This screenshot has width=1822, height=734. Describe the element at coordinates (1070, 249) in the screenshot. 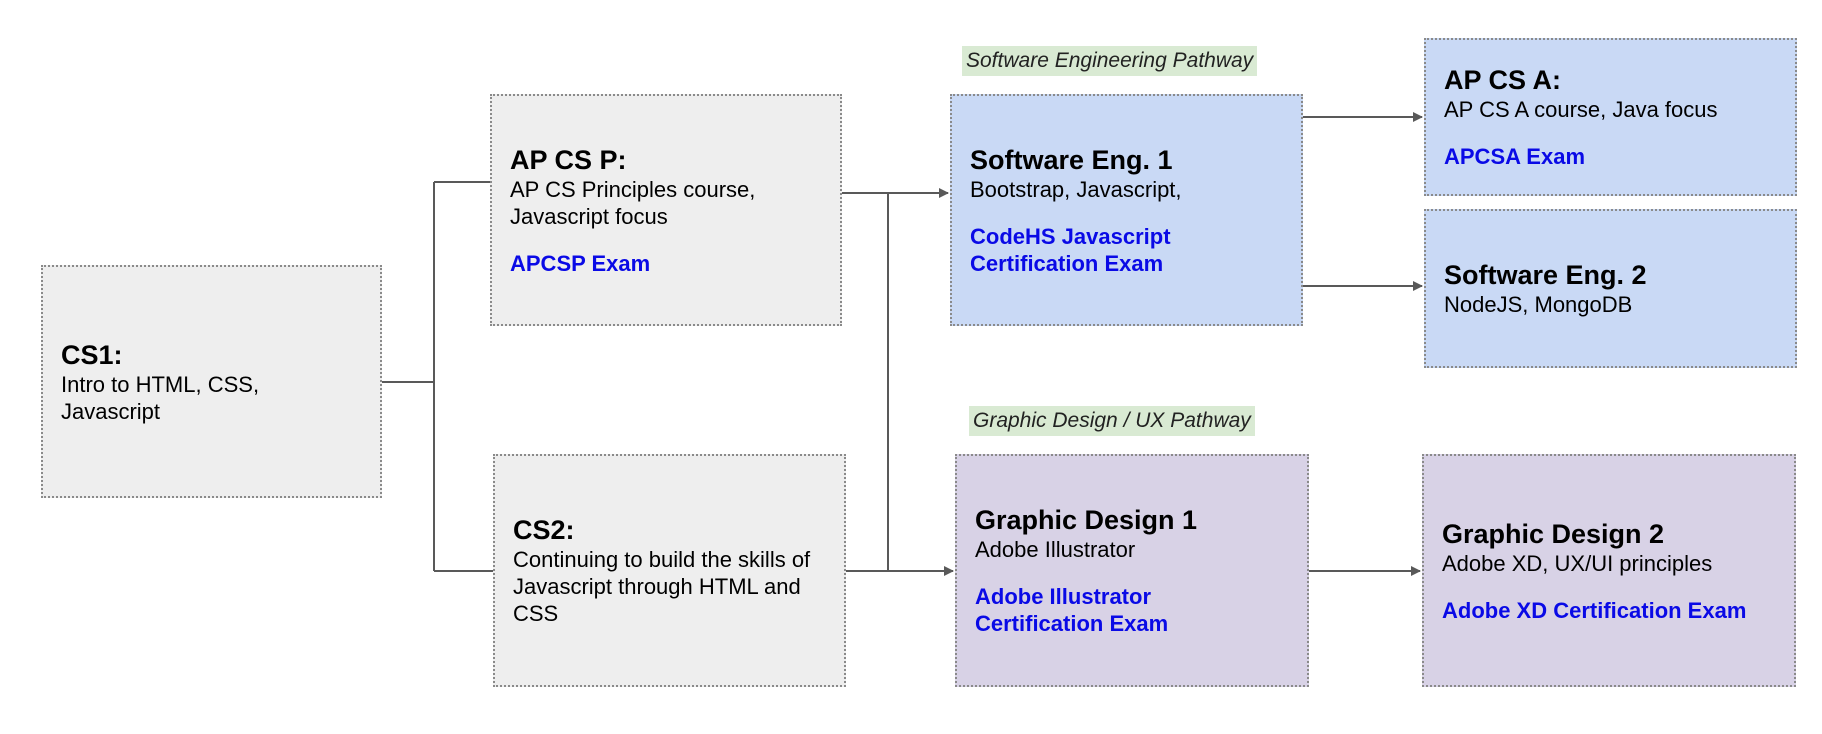

I see `course-exam: CodeHS Javascript Certification Exam` at that location.